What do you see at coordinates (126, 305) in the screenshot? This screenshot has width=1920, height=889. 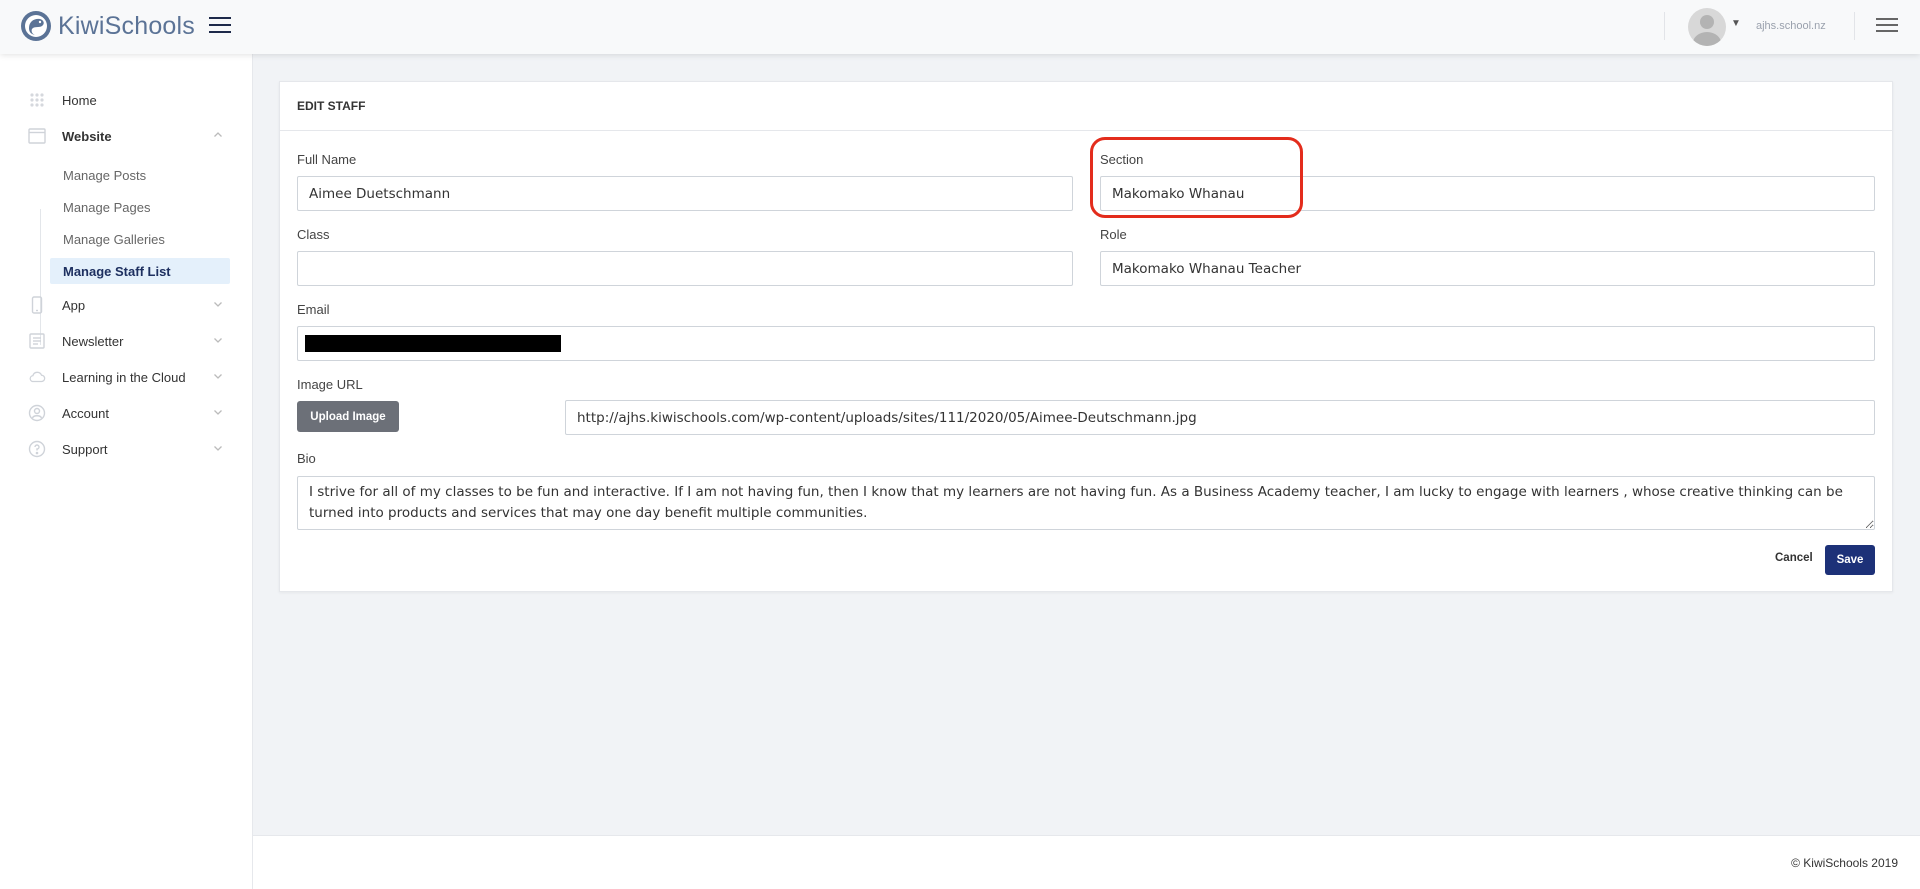 I see `sidebar-item-app: App` at bounding box center [126, 305].